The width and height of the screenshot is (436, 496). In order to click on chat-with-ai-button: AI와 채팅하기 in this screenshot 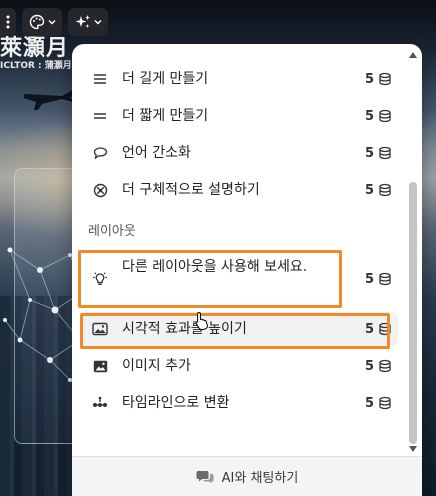, I will do `click(247, 476)`.